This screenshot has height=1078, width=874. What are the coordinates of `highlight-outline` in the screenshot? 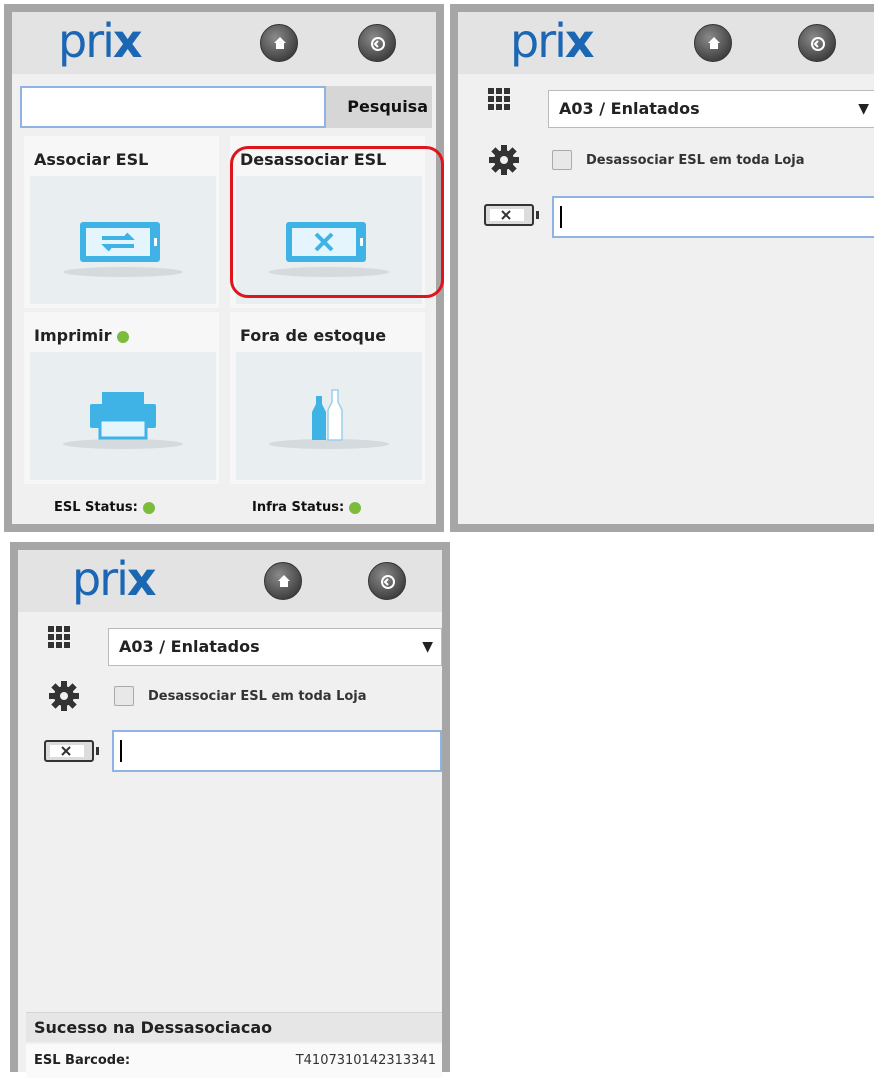 It's located at (337, 222).